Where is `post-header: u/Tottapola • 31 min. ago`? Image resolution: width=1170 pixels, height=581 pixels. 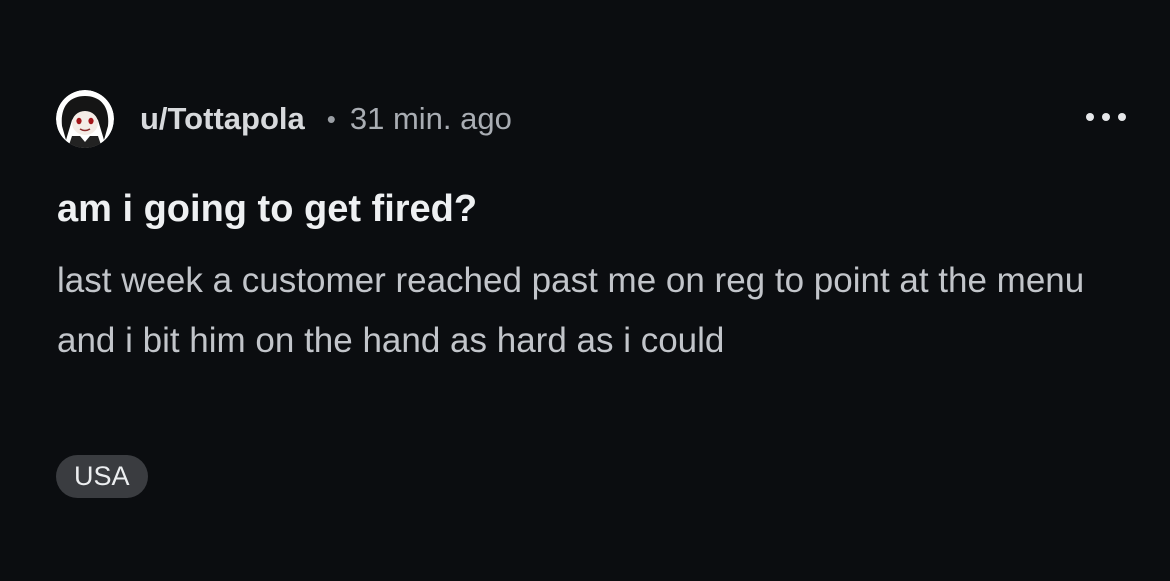 post-header: u/Tottapola • 31 min. ago is located at coordinates (284, 119).